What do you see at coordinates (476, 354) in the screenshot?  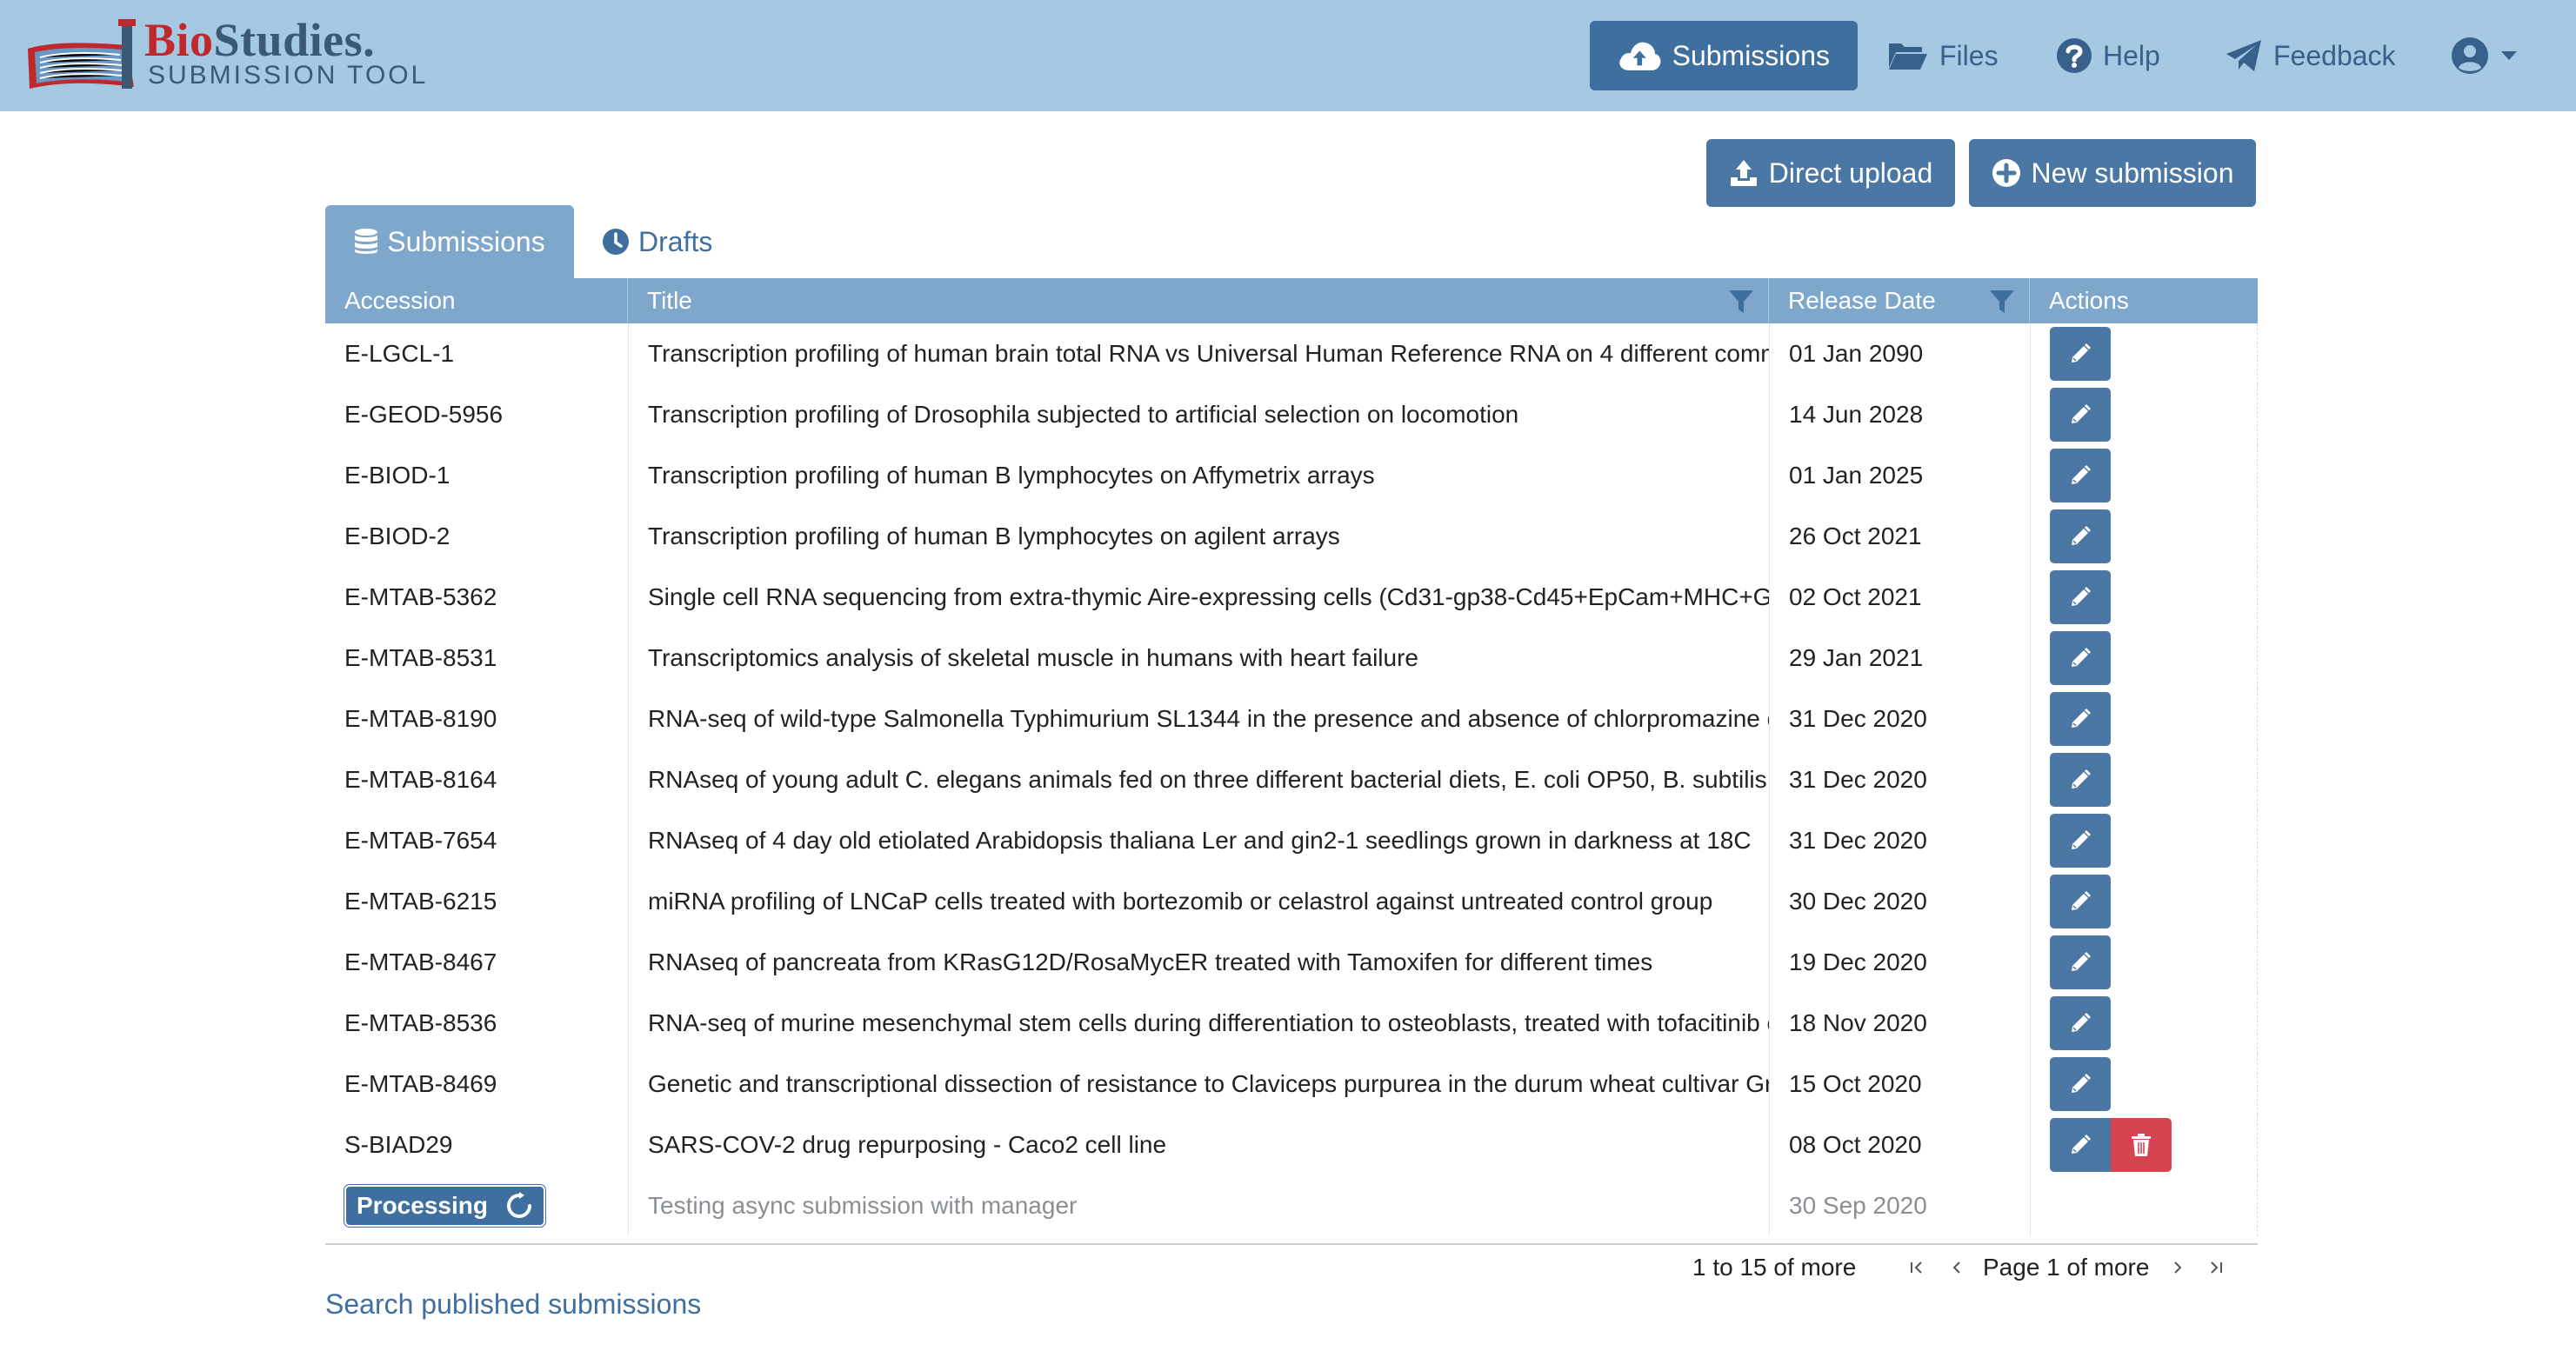 I see `cell-accession: E-LGCL-1` at bounding box center [476, 354].